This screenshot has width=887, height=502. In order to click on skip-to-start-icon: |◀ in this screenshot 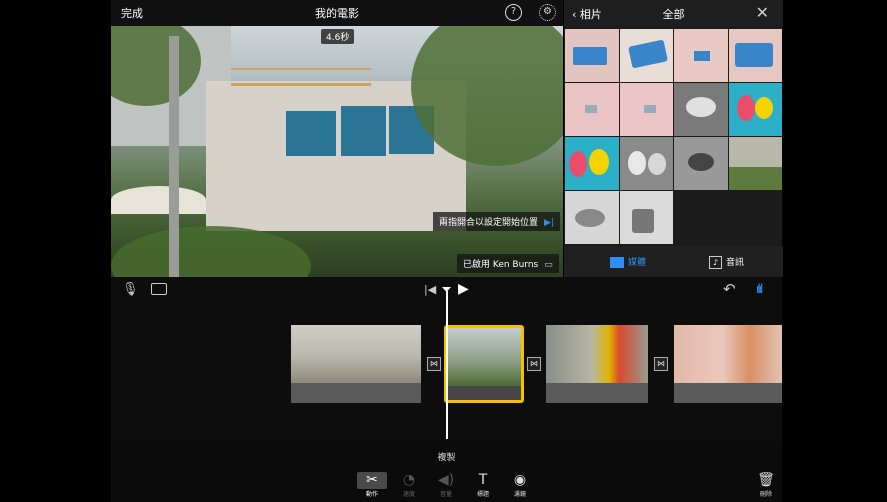, I will do `click(430, 289)`.